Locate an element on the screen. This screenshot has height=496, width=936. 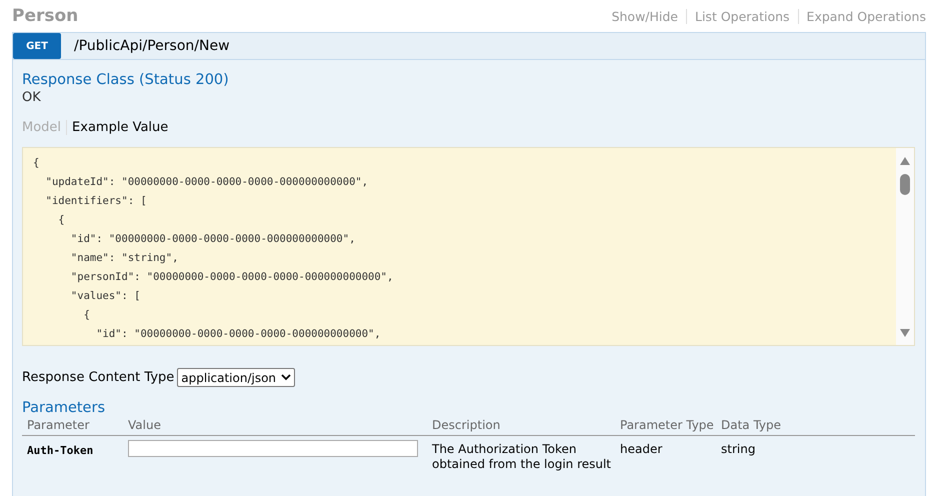
resource-title: Person is located at coordinates (45, 16).